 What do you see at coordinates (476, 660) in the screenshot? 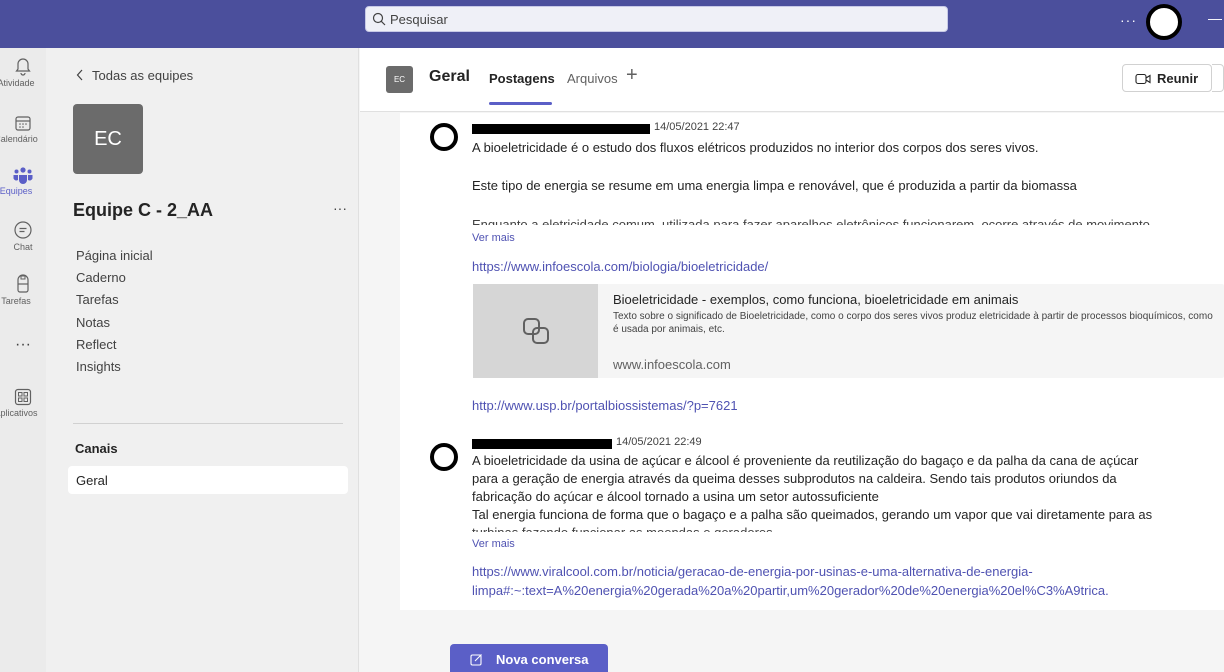
I see `compose-icon` at bounding box center [476, 660].